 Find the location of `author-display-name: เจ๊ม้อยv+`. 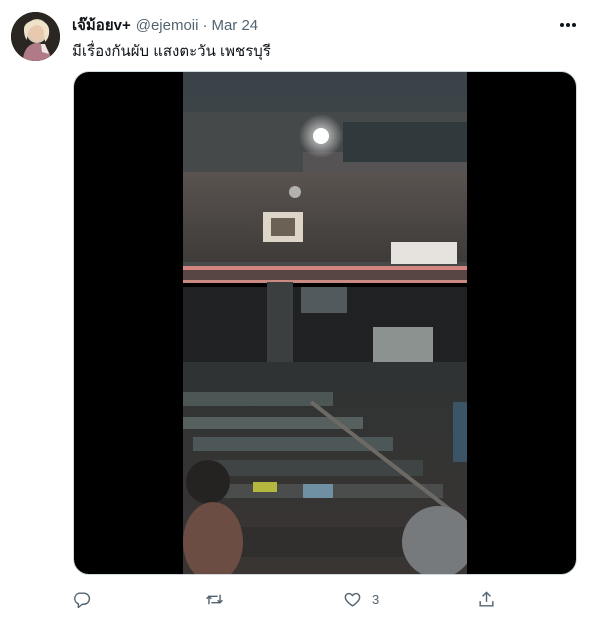

author-display-name: เจ๊ม้อยv+ is located at coordinates (101, 25).